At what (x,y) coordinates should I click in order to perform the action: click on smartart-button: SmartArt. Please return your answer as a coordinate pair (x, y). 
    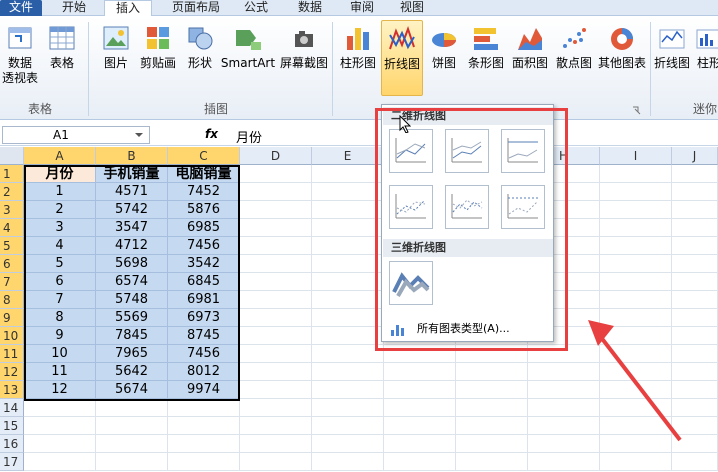
    Looking at the image, I should click on (248, 58).